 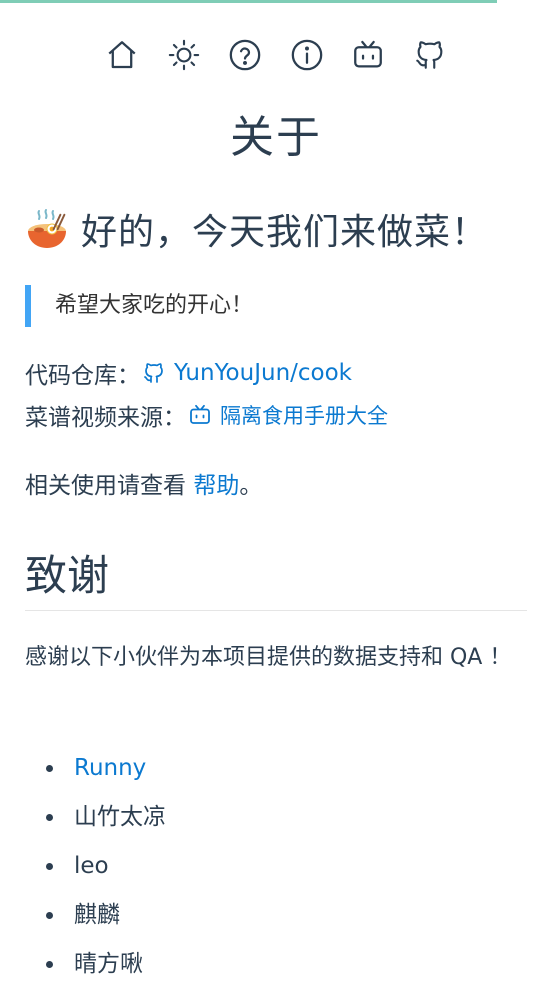 I want to click on repo-link: YunYouJun/cook, so click(x=246, y=373).